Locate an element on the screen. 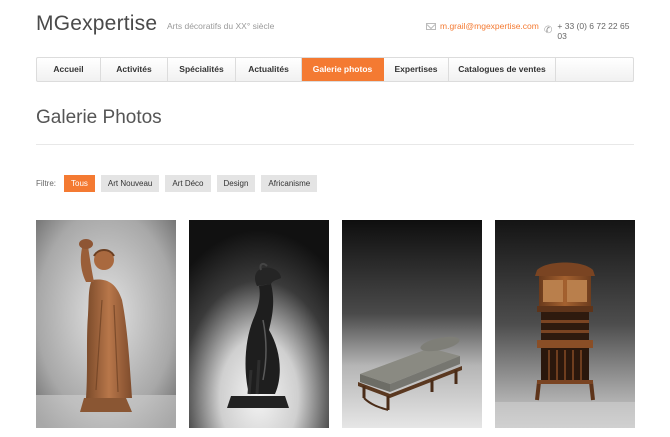  gallery-item-daybed is located at coordinates (412, 324).